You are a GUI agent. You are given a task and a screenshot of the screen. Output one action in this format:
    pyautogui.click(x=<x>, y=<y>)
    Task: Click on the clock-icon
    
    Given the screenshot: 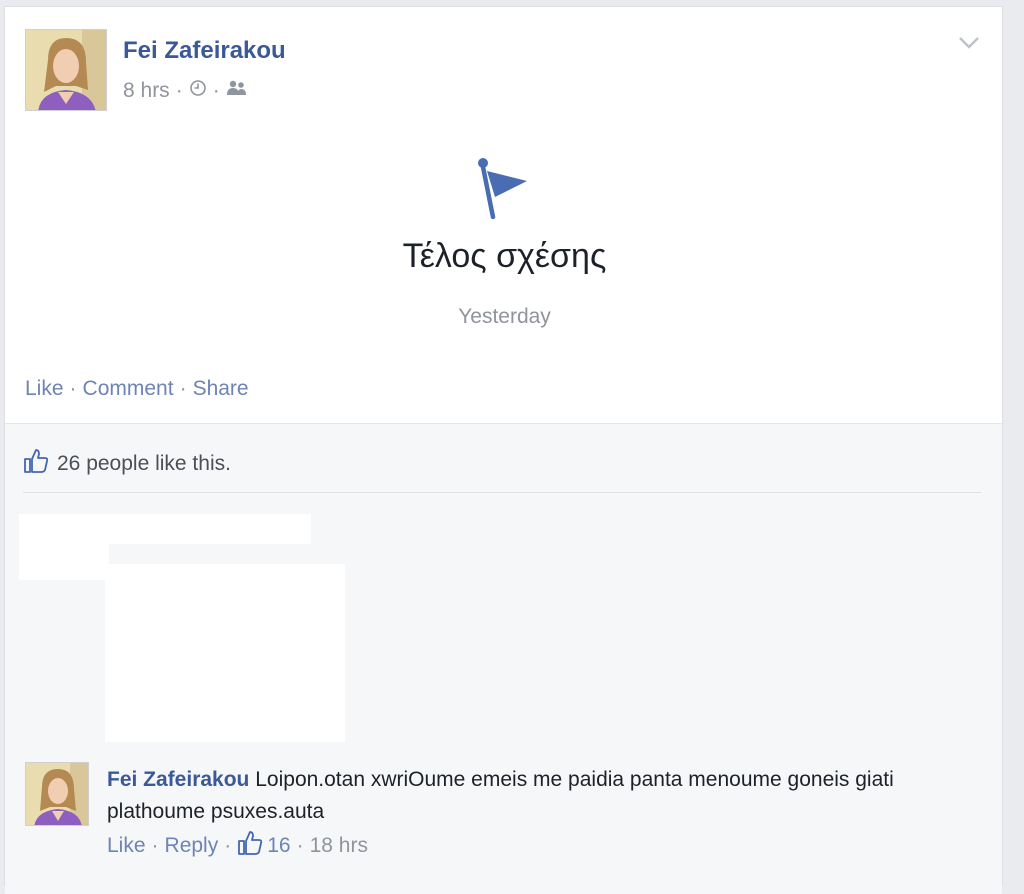 What is the action you would take?
    pyautogui.click(x=198, y=91)
    